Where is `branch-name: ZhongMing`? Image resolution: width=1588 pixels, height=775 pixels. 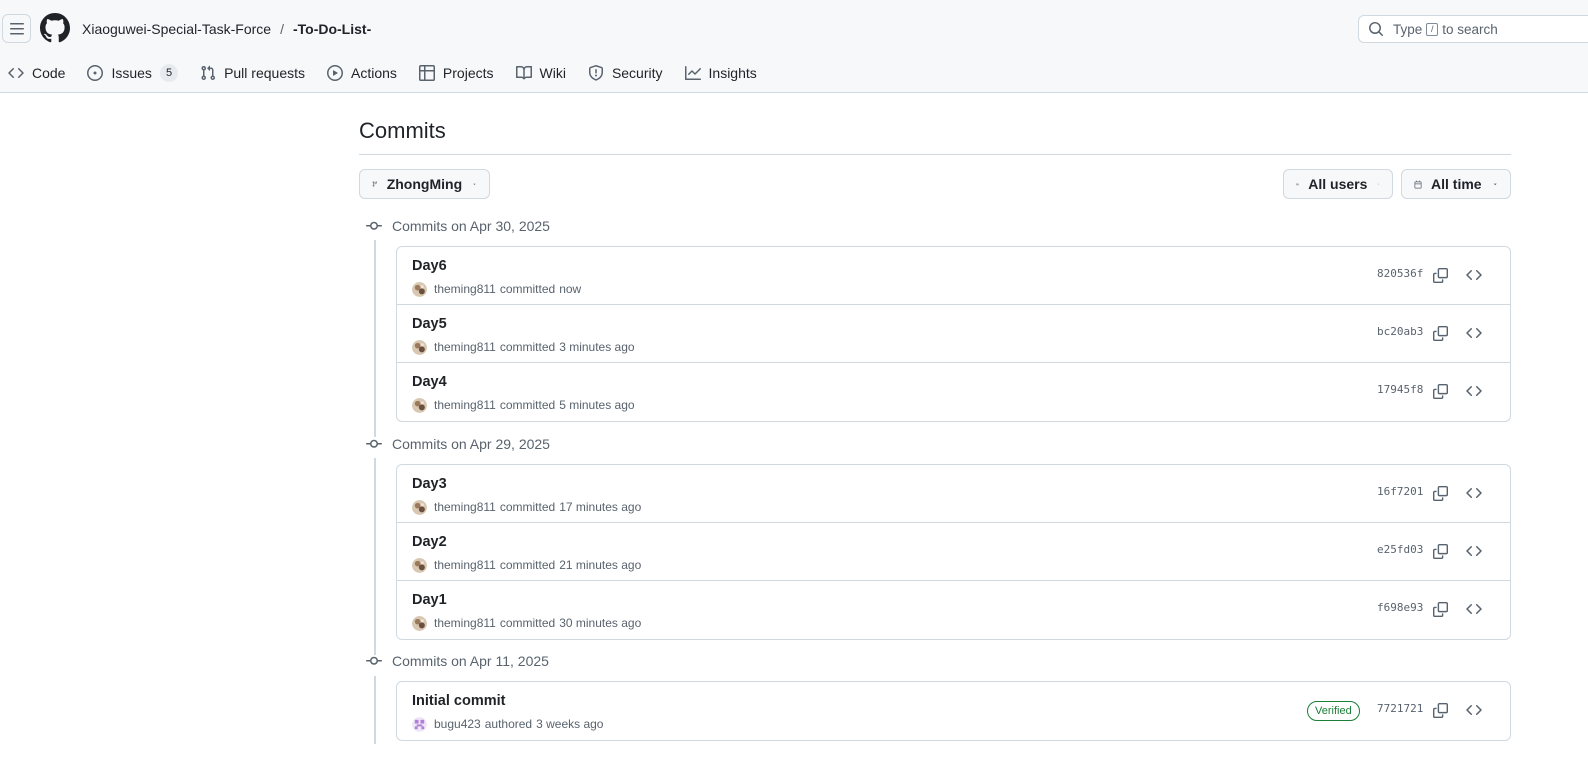
branch-name: ZhongMing is located at coordinates (424, 184).